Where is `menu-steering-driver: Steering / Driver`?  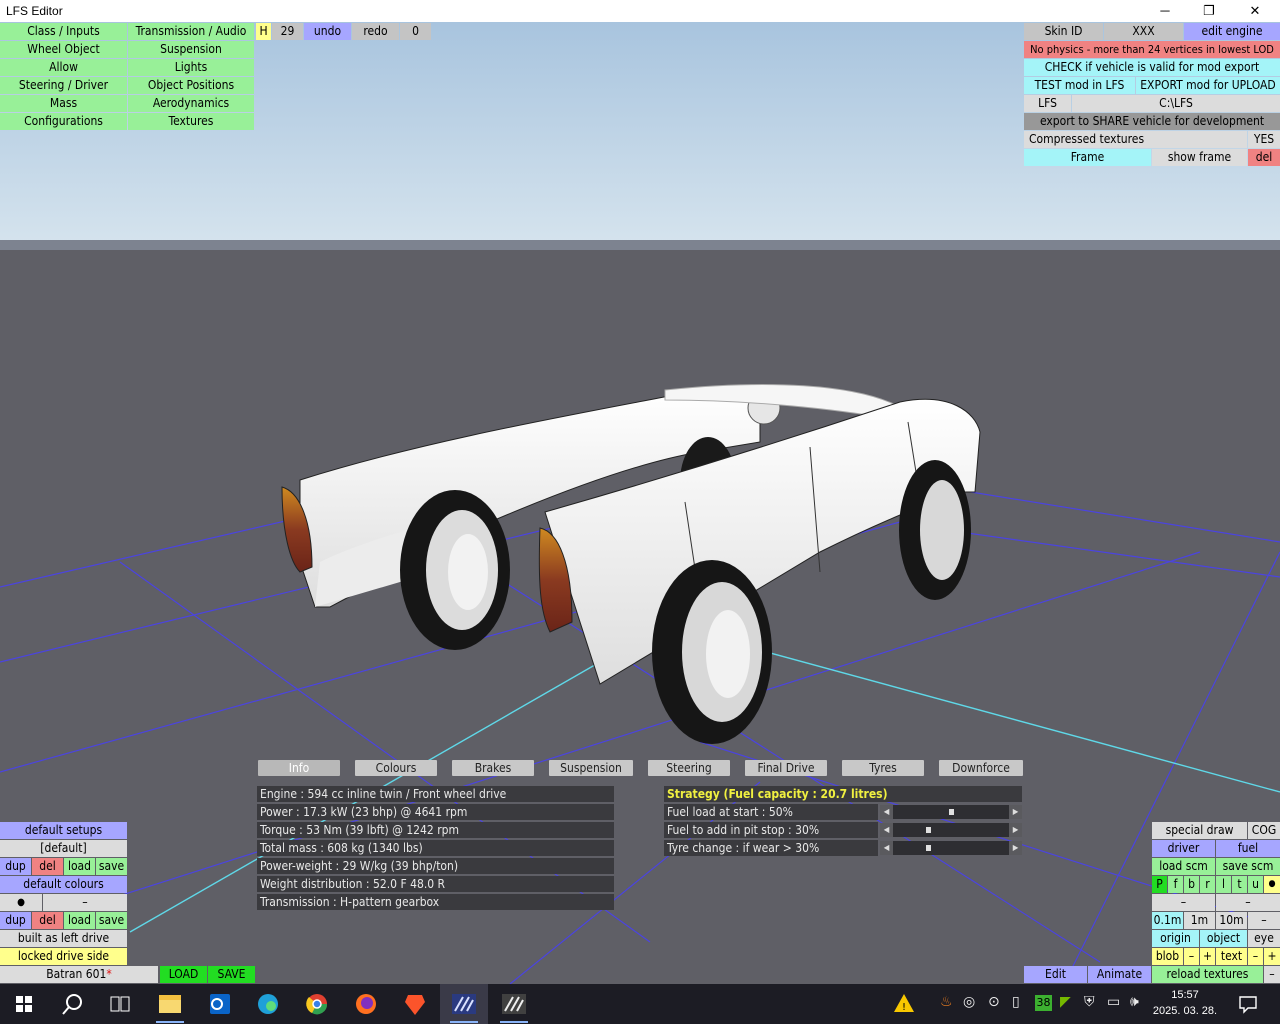 menu-steering-driver: Steering / Driver is located at coordinates (63, 85).